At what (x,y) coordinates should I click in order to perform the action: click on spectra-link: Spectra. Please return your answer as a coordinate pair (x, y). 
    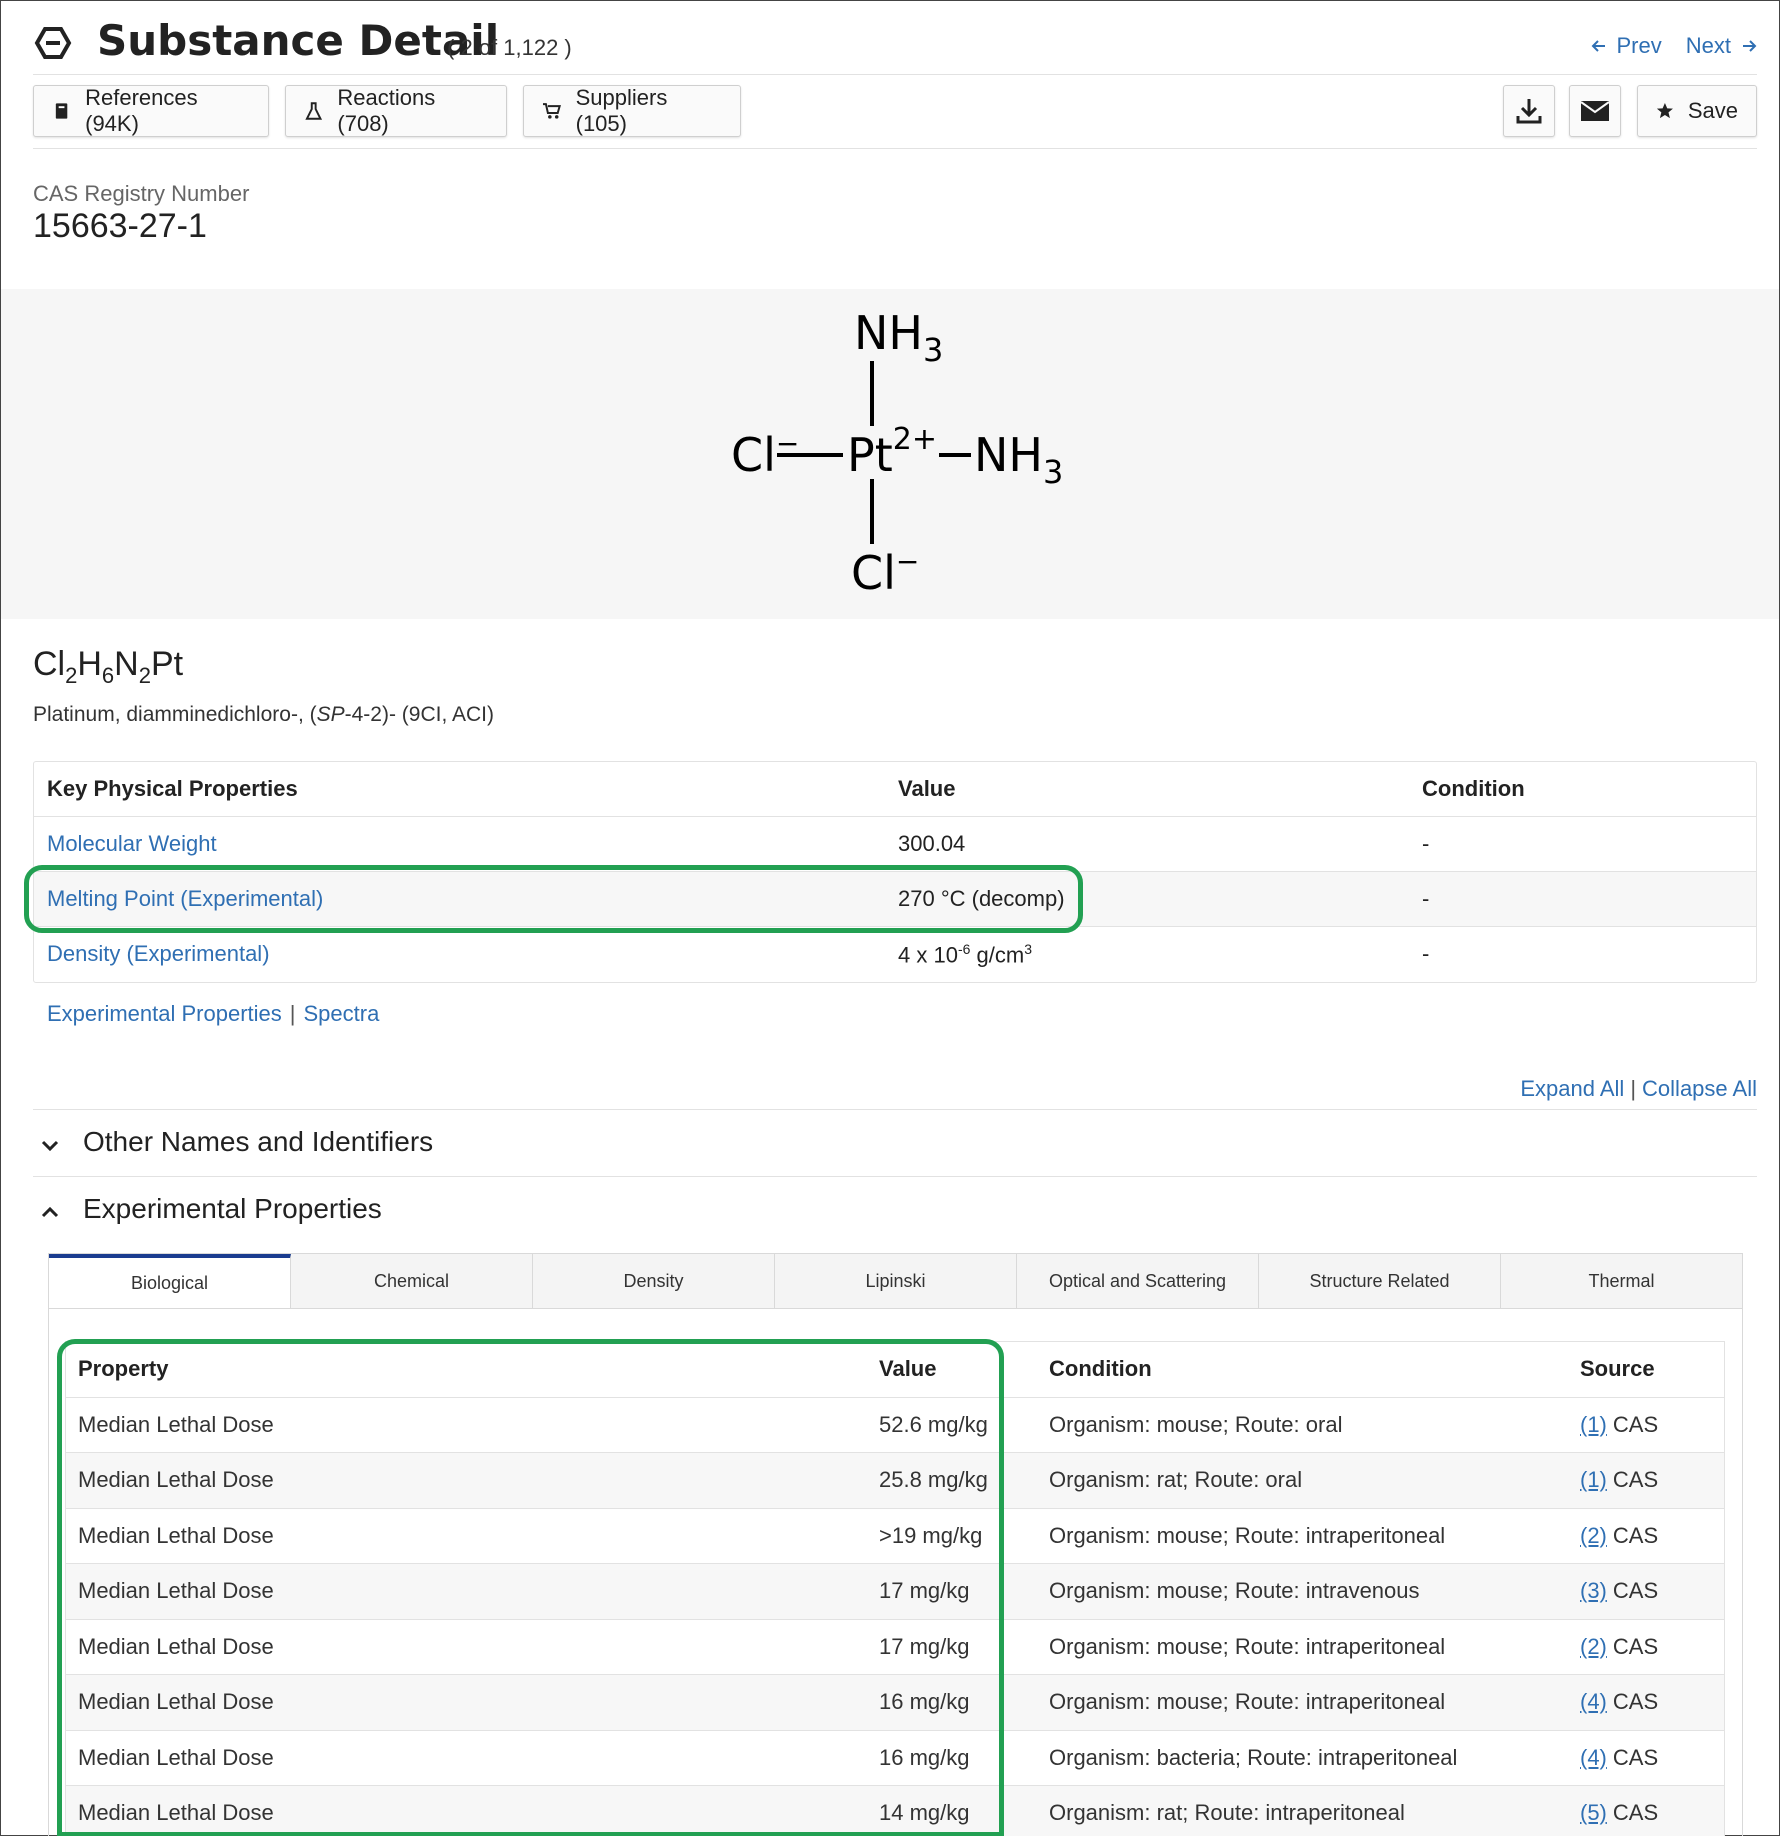
    Looking at the image, I should click on (342, 1013).